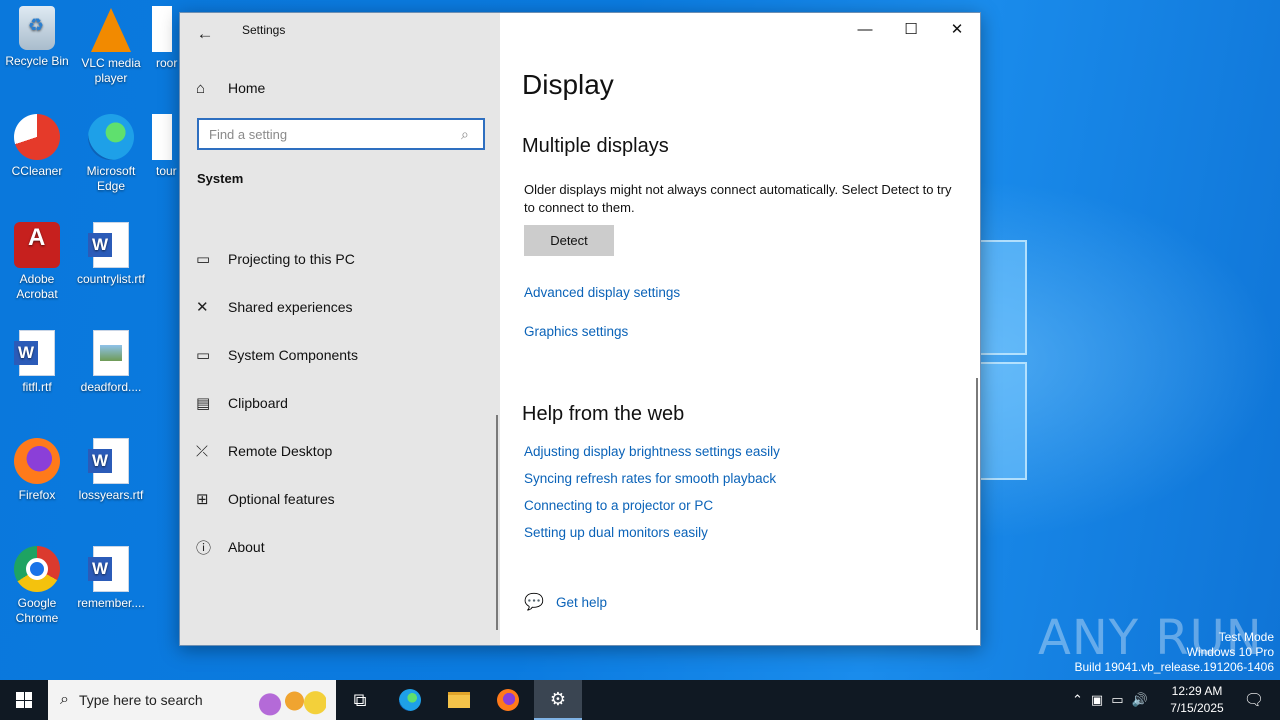  What do you see at coordinates (205, 34) in the screenshot?
I see `back-button: ←` at bounding box center [205, 34].